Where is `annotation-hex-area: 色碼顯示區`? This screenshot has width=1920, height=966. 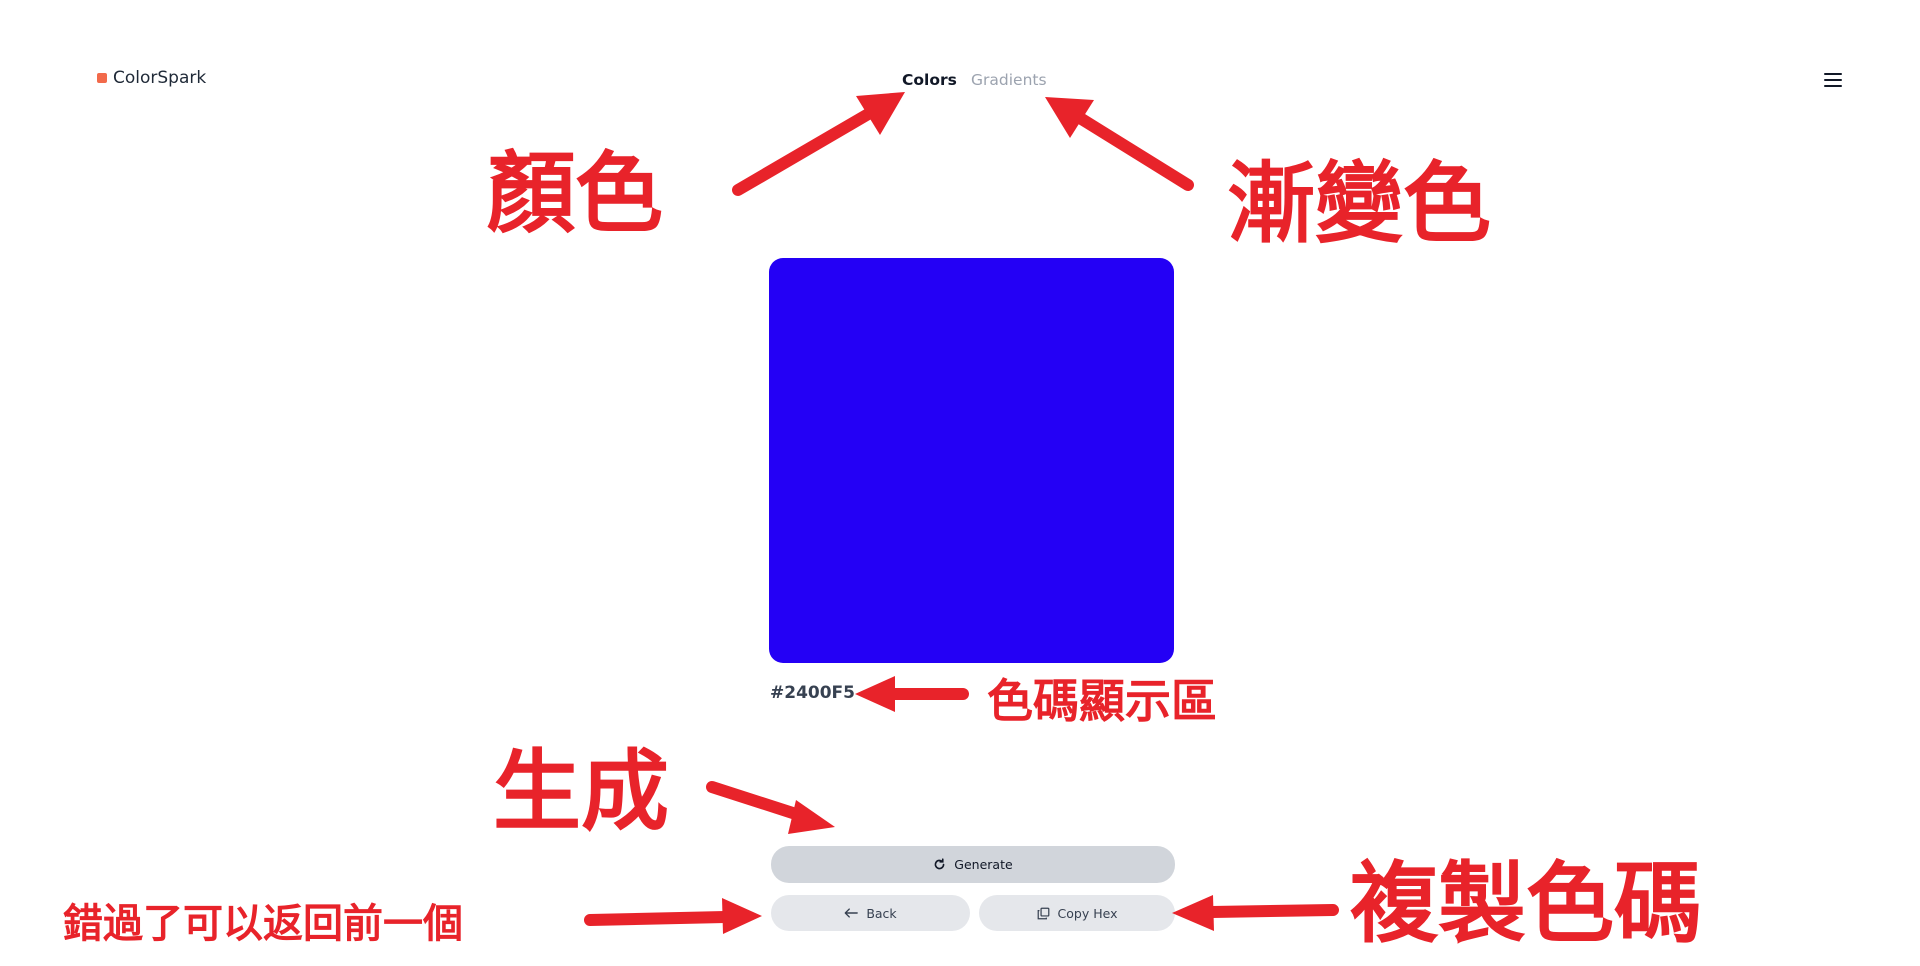 annotation-hex-area: 色碼顯示區 is located at coordinates (1102, 701).